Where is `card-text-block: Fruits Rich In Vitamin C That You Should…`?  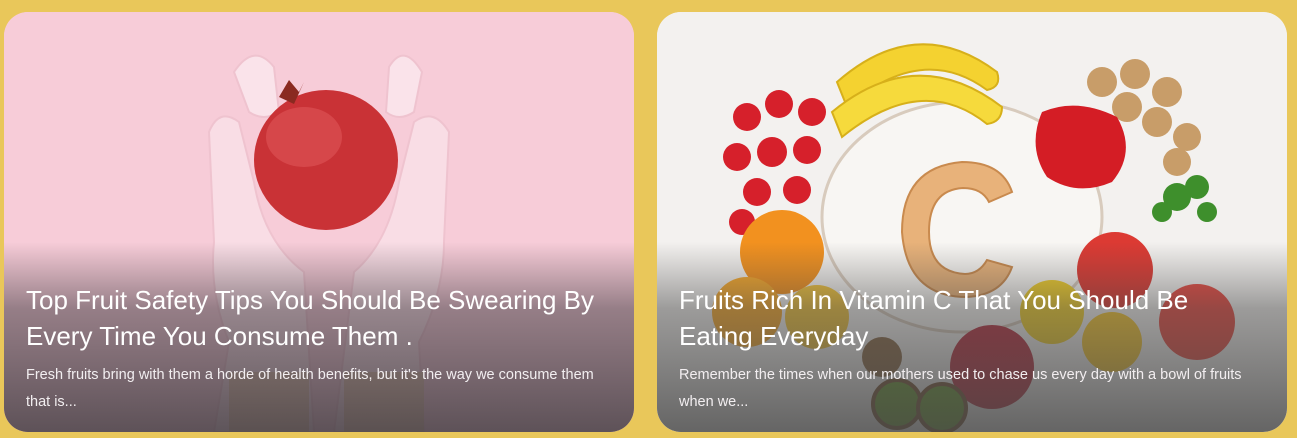 card-text-block: Fruits Rich In Vitamin C That You Should… is located at coordinates (969, 349).